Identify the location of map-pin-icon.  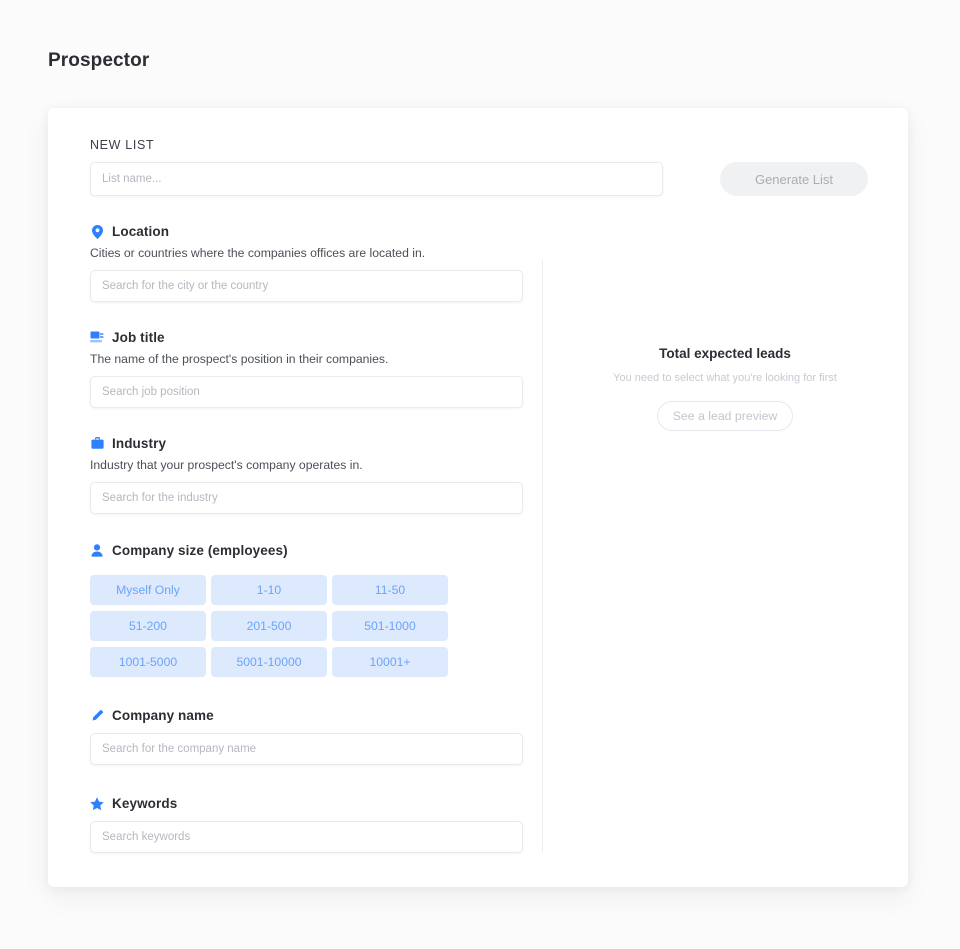
(97, 231).